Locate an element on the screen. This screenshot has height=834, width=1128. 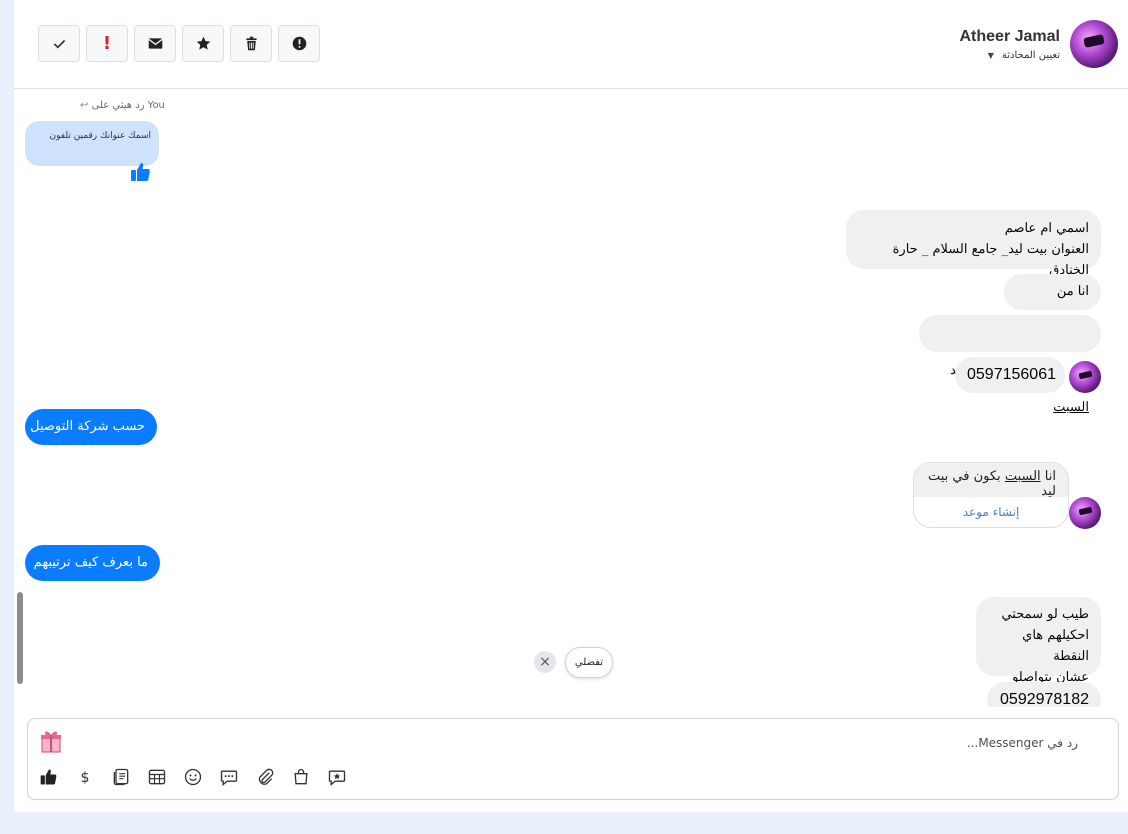
star-button is located at coordinates (203, 43).